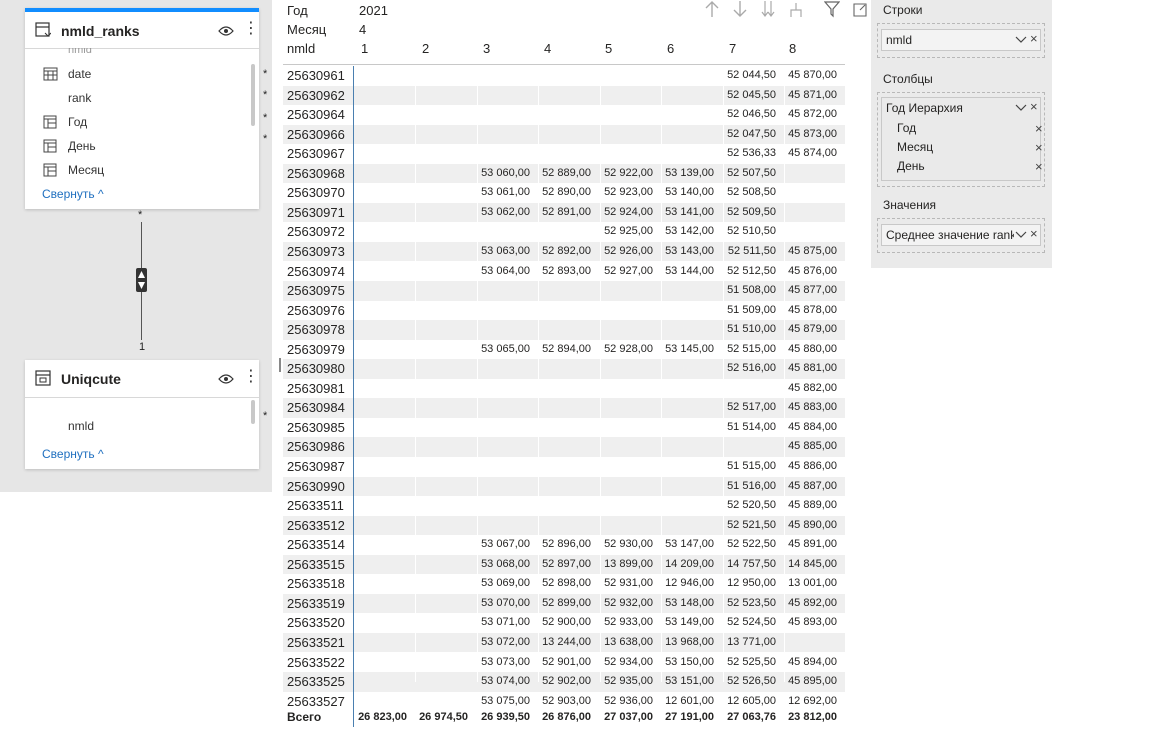  Describe the element at coordinates (316, 583) in the screenshot. I see `row-id: 25633518` at that location.